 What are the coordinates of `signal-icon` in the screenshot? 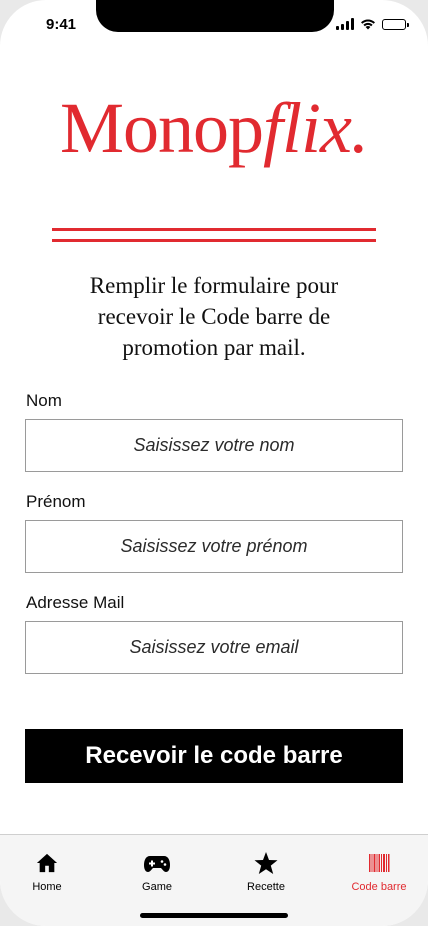 It's located at (345, 24).